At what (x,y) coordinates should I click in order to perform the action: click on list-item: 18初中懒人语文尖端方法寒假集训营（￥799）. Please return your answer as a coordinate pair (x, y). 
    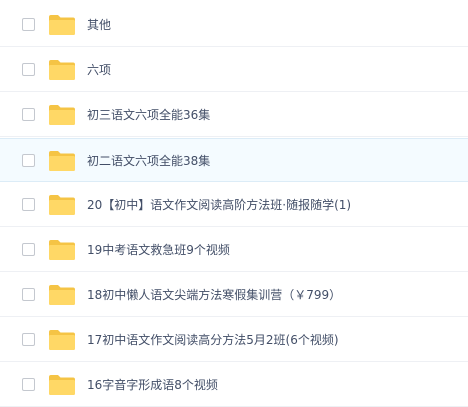
    Looking at the image, I should click on (234, 295).